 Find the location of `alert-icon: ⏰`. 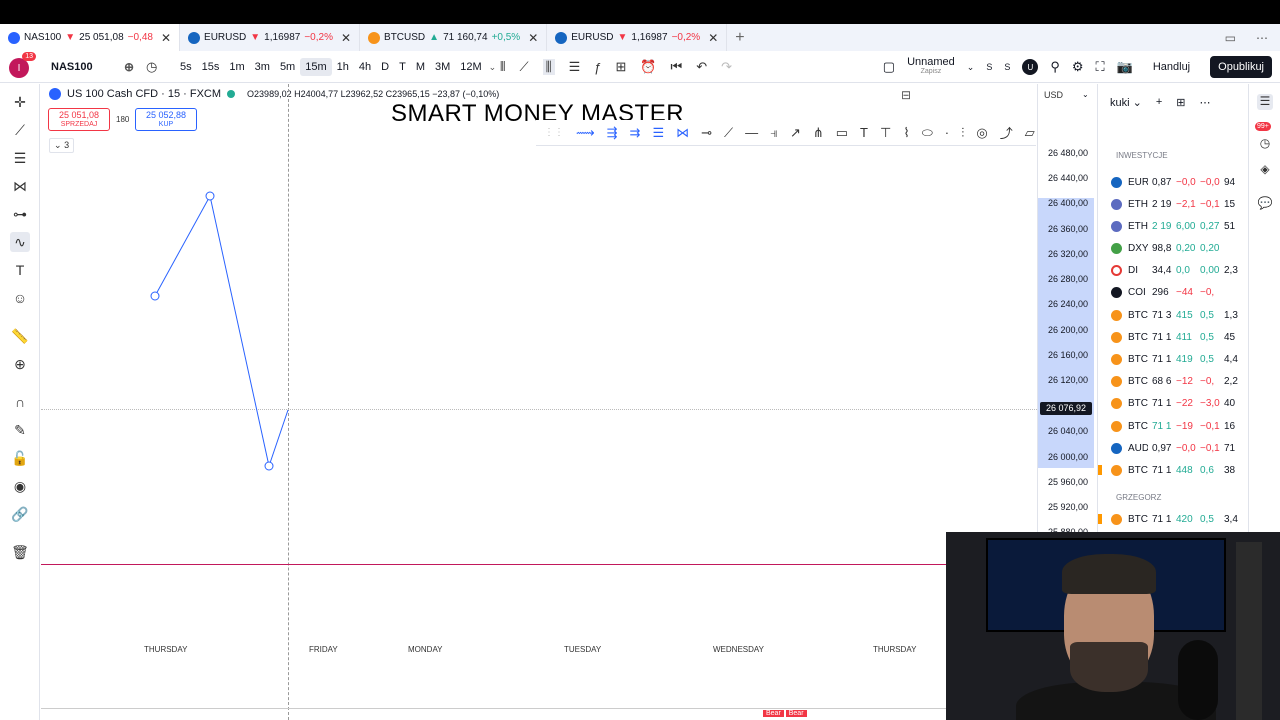

alert-icon: ⏰ is located at coordinates (648, 67).